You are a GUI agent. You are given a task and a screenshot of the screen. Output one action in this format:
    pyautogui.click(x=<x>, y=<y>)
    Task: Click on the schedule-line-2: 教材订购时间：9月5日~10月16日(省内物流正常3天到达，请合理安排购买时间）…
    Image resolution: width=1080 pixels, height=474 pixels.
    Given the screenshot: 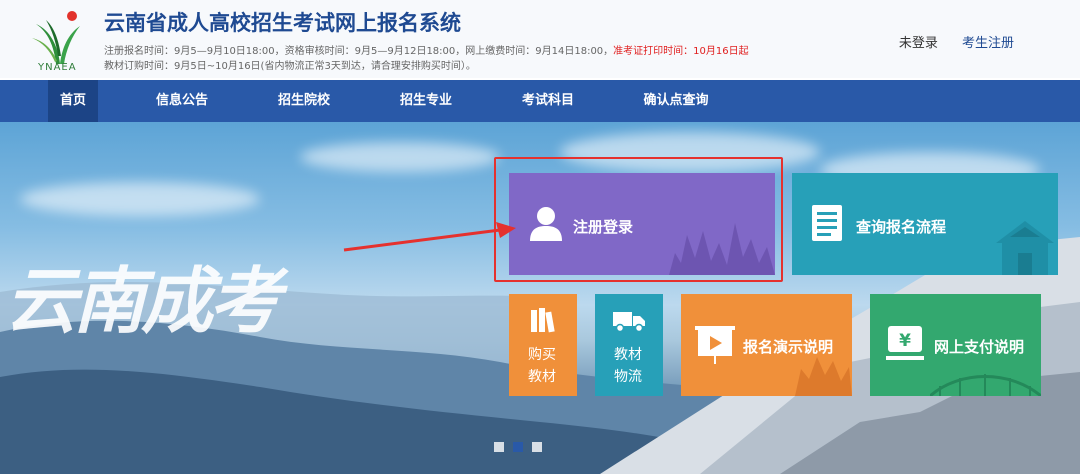 What is the action you would take?
    pyautogui.click(x=290, y=66)
    